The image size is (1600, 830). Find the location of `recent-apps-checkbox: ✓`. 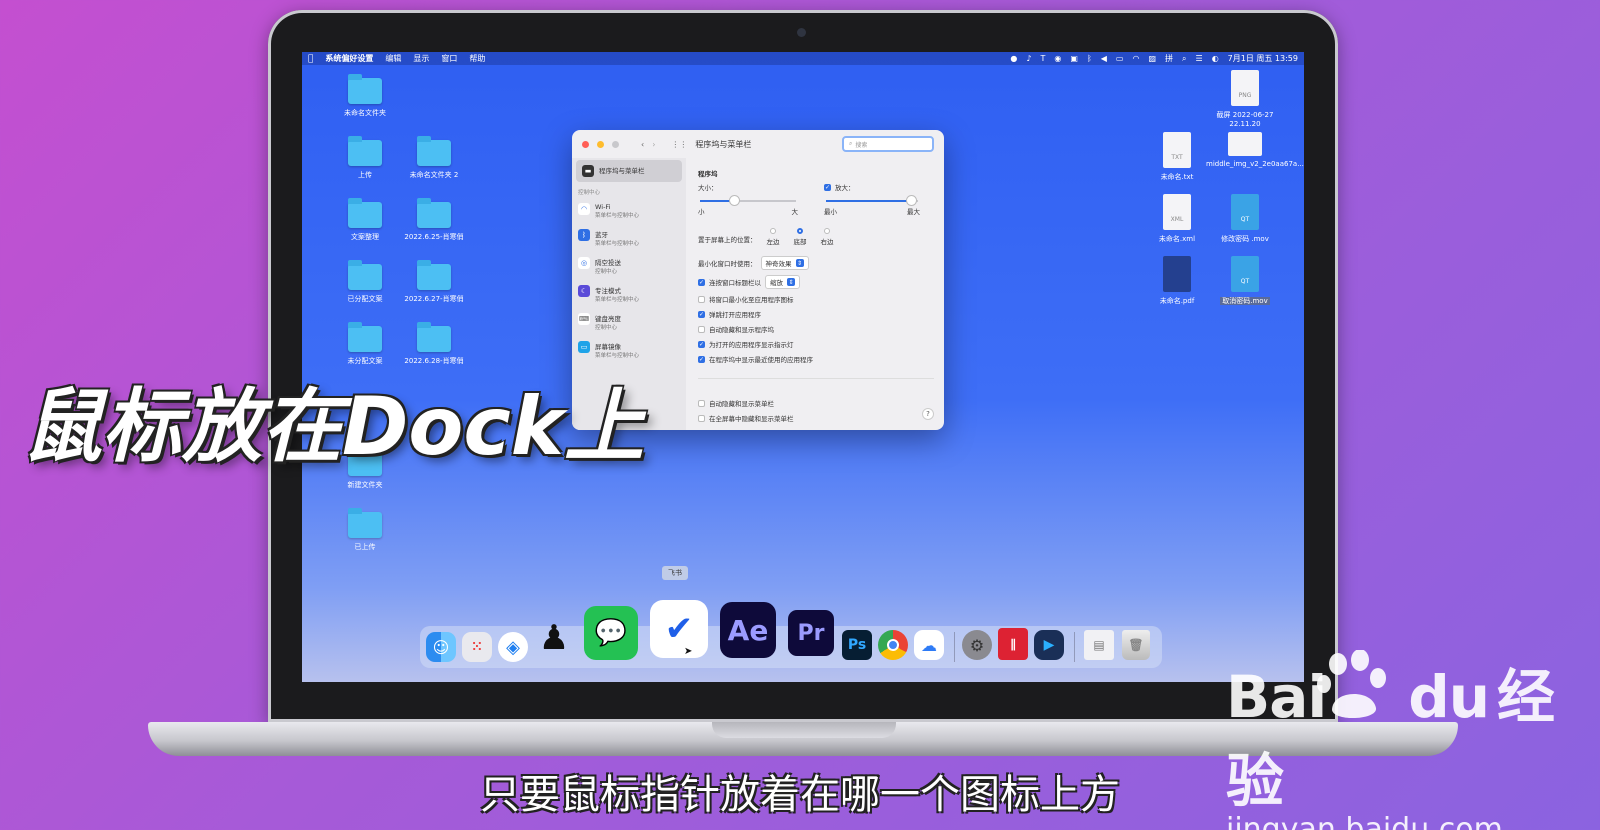

recent-apps-checkbox: ✓ is located at coordinates (701, 359).